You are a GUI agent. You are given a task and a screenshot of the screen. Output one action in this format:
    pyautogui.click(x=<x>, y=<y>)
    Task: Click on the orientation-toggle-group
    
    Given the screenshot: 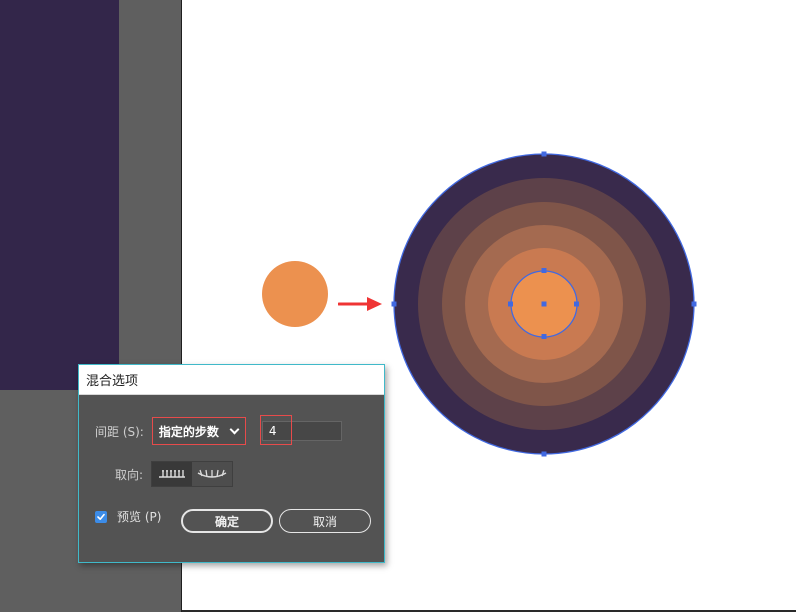 What is the action you would take?
    pyautogui.click(x=192, y=474)
    